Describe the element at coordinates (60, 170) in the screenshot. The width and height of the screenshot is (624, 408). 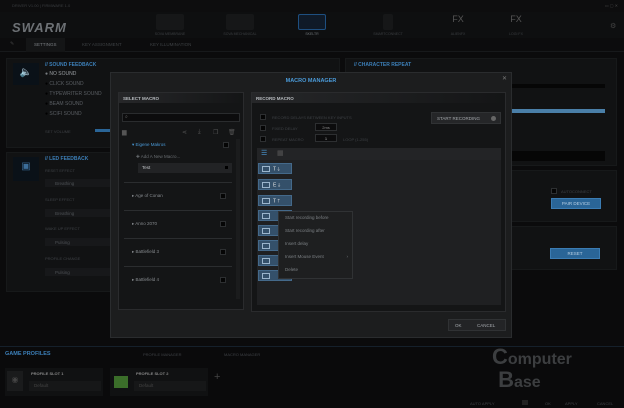
I see `reset-effect-label: RESET EFFECT` at that location.